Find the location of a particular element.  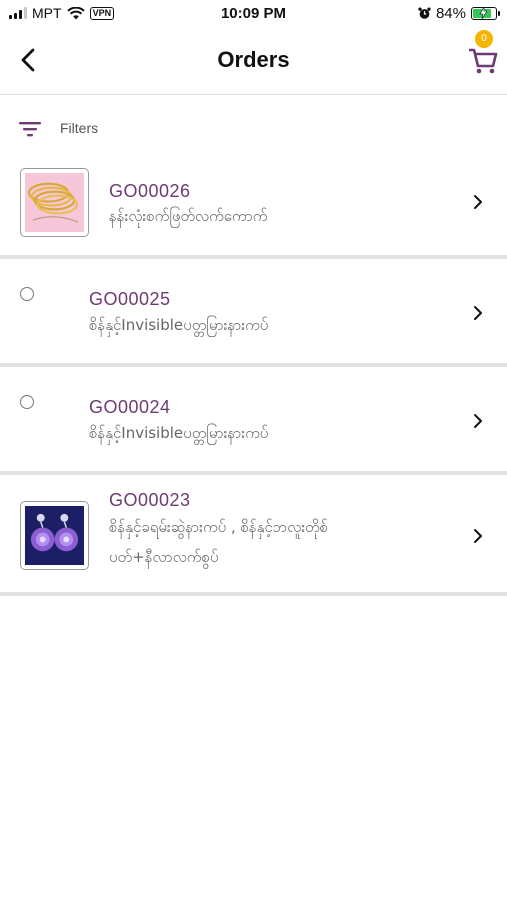

filters-label: Filters is located at coordinates (79, 128).